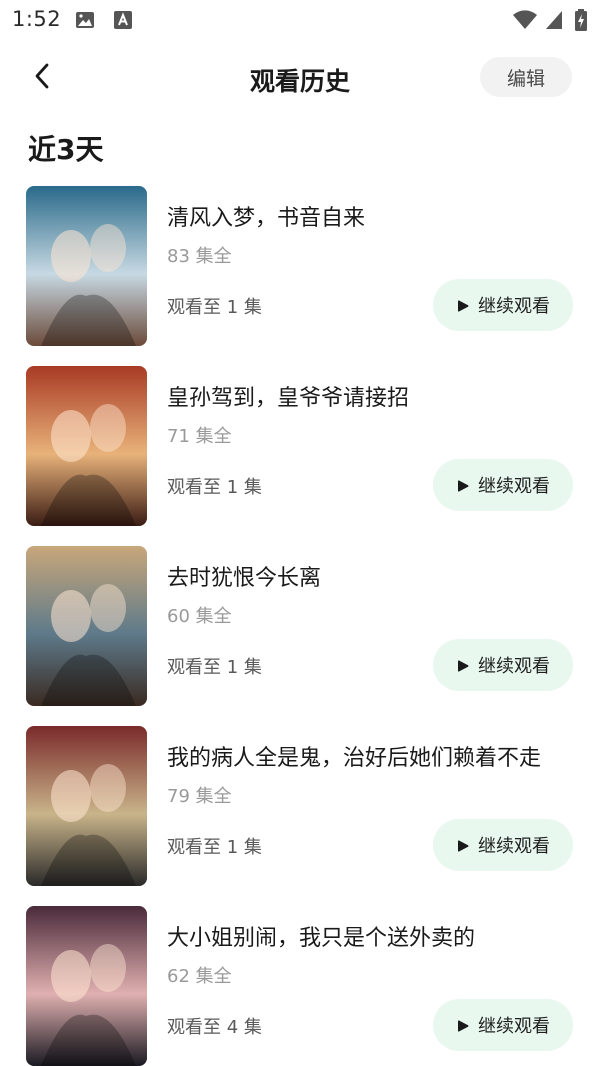 The height and width of the screenshot is (1066, 600). Describe the element at coordinates (321, 936) in the screenshot. I see `drama-title: 大小姐别闹，我只是个送外卖的` at that location.